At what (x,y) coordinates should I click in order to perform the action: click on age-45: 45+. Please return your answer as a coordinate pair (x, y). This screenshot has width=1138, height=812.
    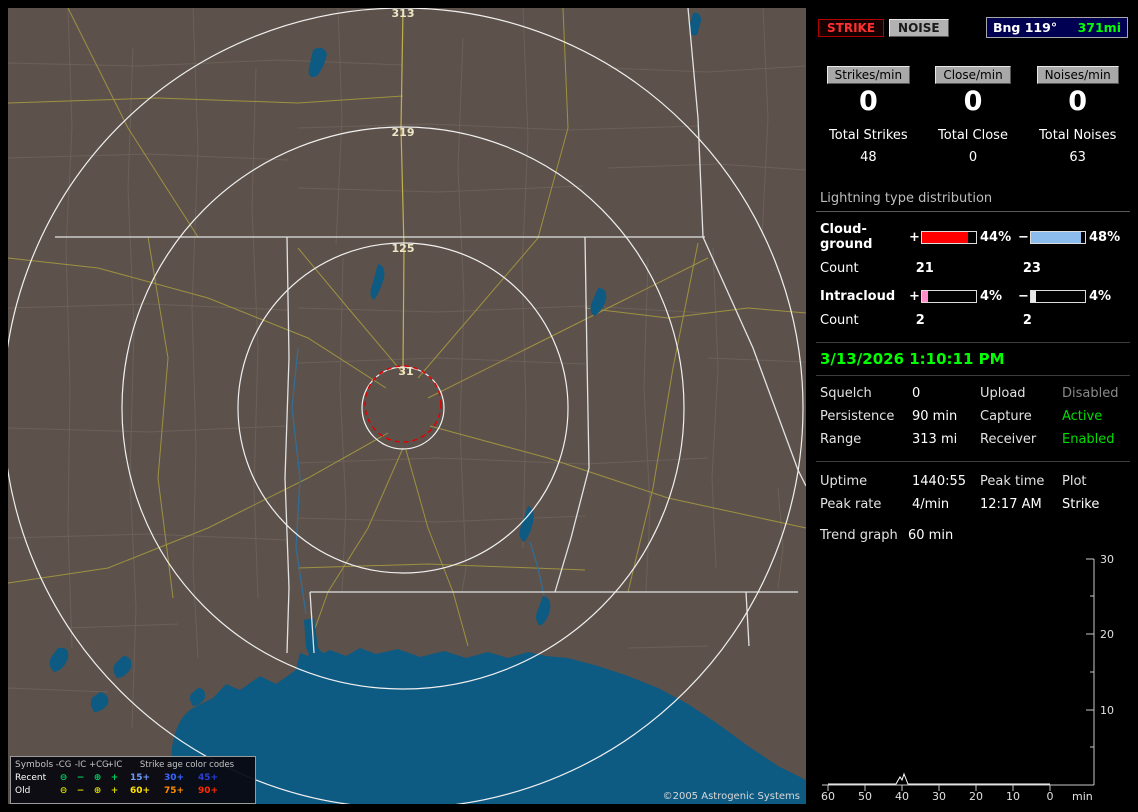
    Looking at the image, I should click on (208, 778).